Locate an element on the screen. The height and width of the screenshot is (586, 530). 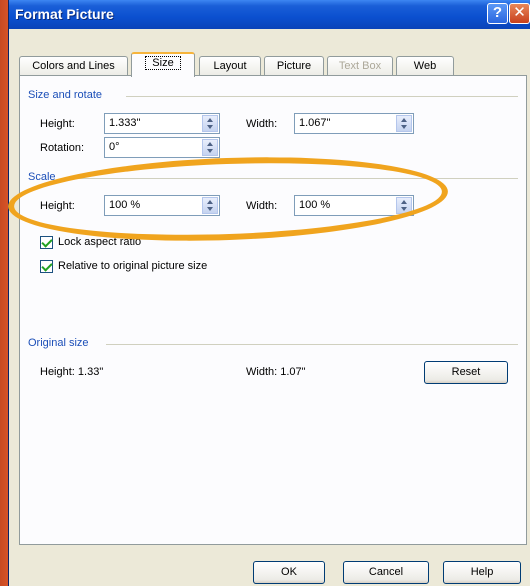
size-width-input: 1.067" is located at coordinates (354, 123).